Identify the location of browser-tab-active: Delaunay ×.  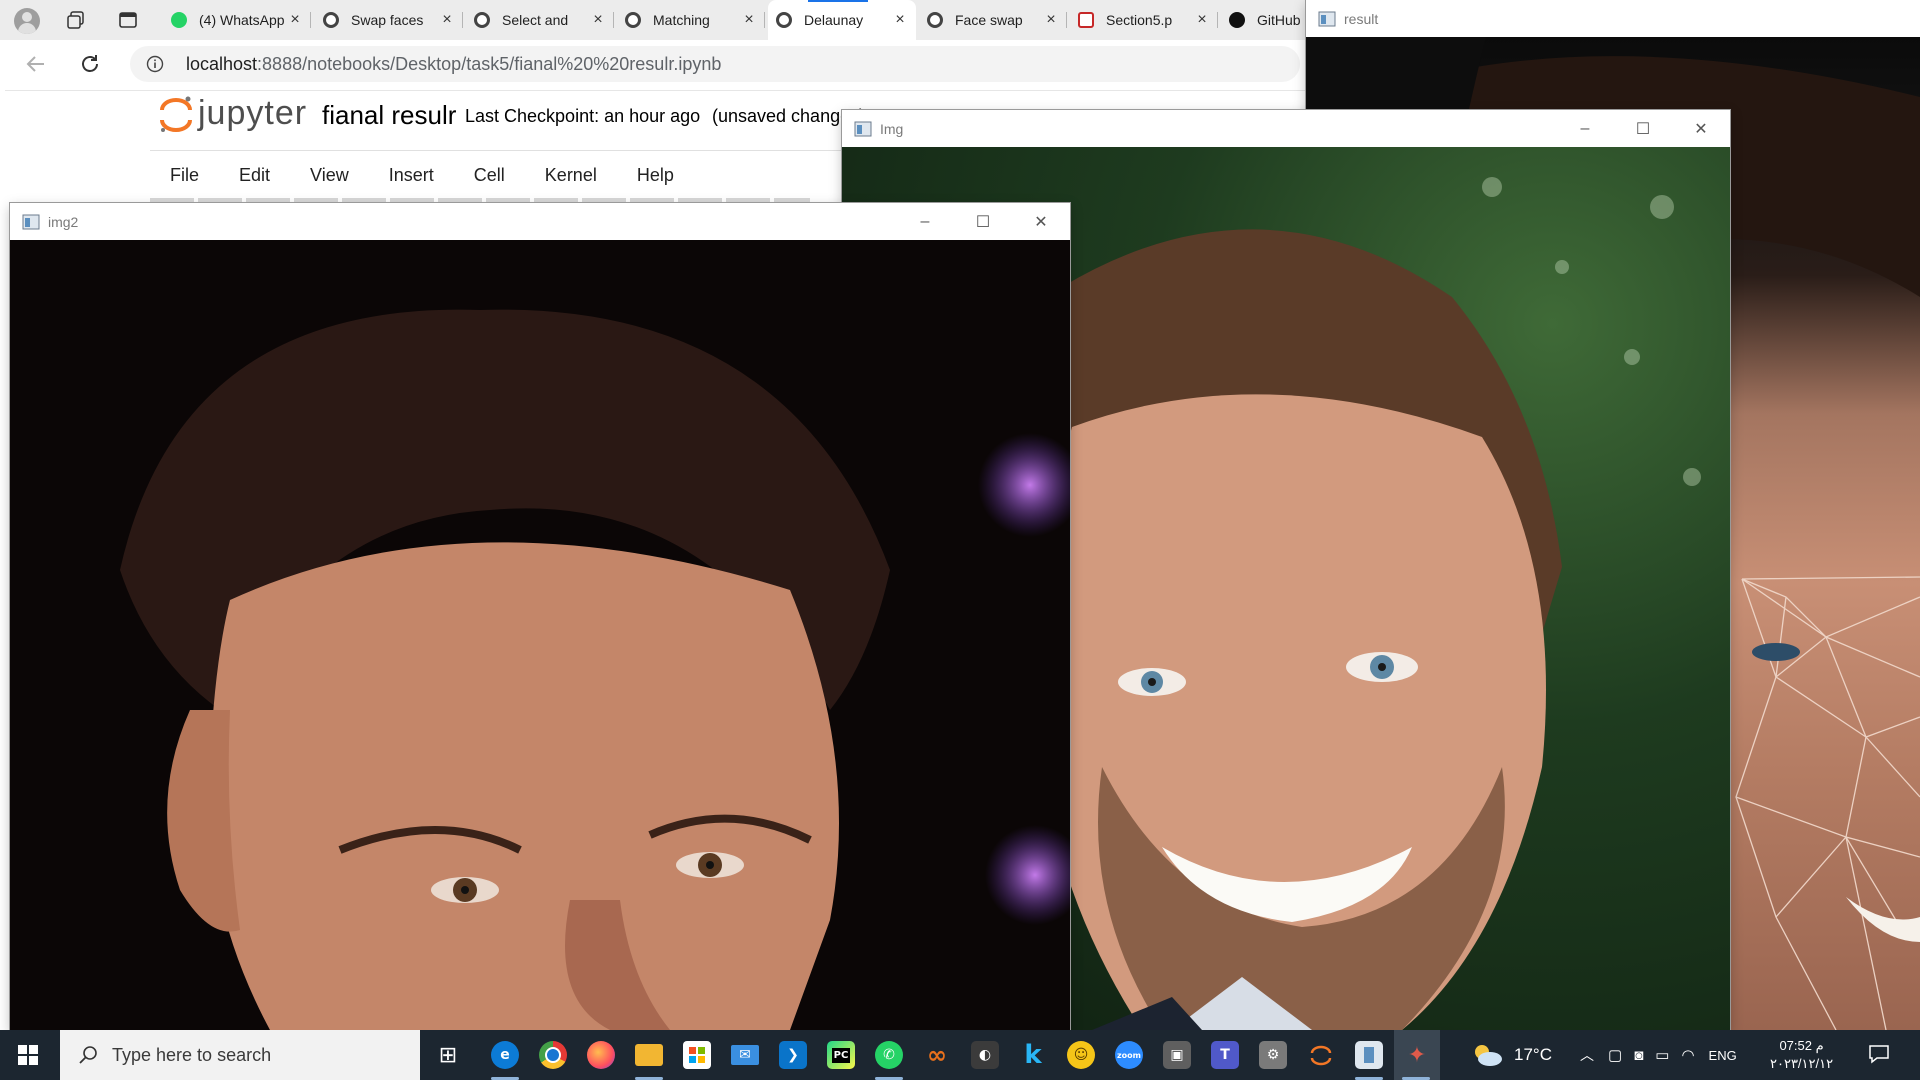
(842, 20).